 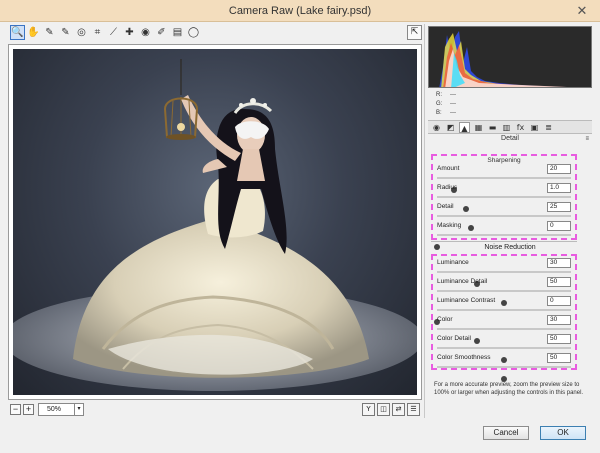 I want to click on slider-color-smoothness: Color Smoothness 50, so click(x=504, y=367).